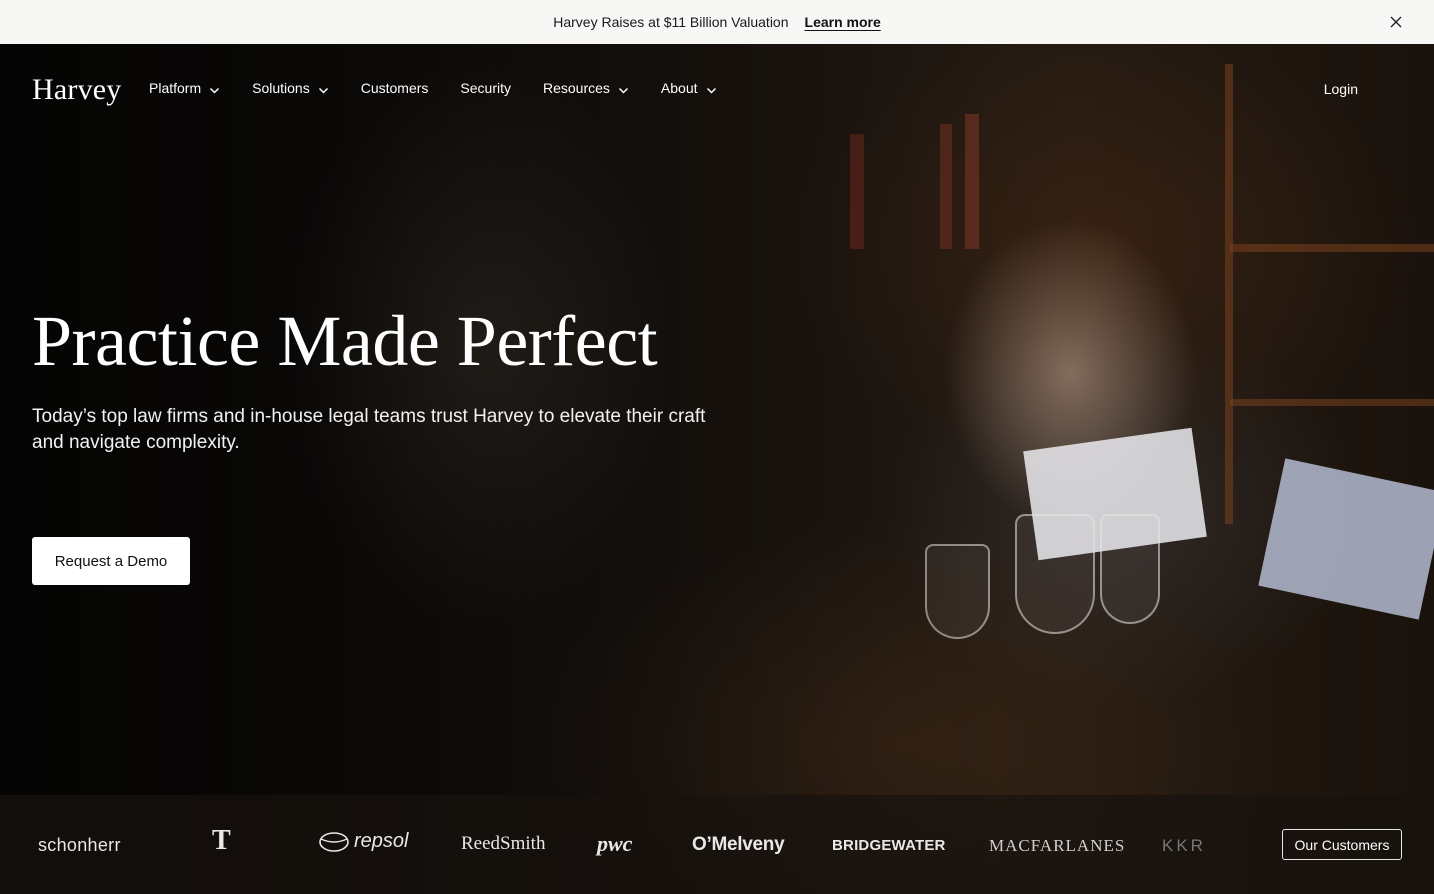  I want to click on nav-item-customers: Customers, so click(395, 88).